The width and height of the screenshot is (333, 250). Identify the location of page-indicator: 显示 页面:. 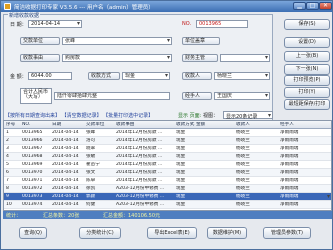
(190, 116).